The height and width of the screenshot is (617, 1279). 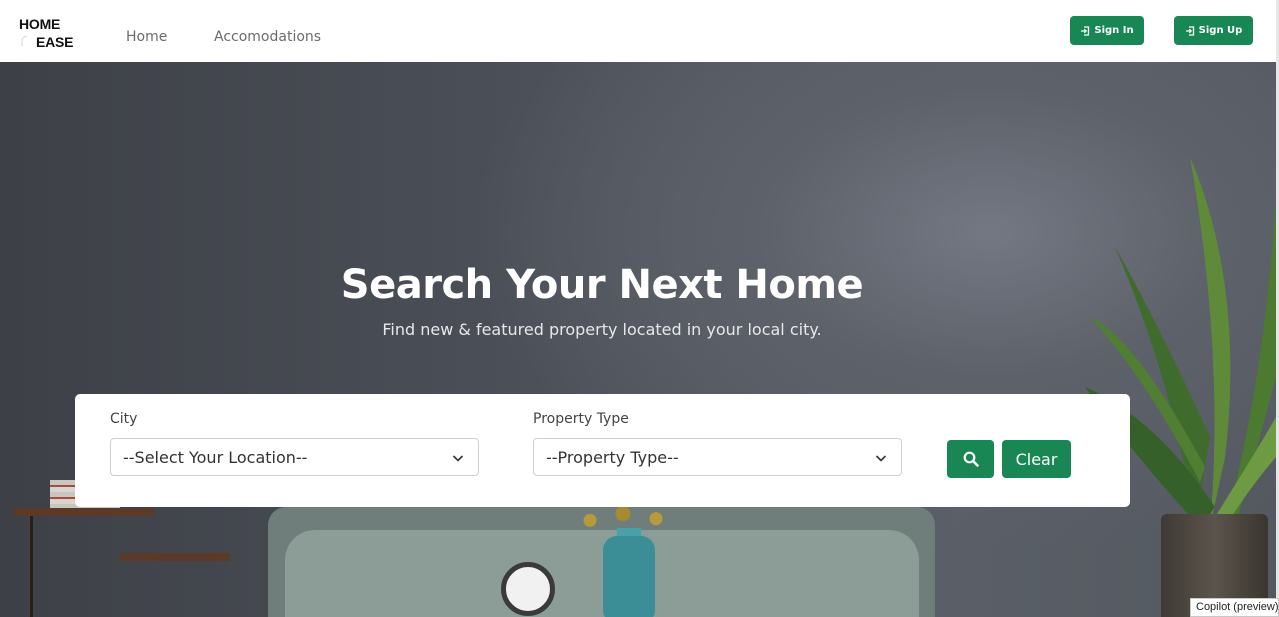 What do you see at coordinates (1085, 30) in the screenshot?
I see `sign-in-icon` at bounding box center [1085, 30].